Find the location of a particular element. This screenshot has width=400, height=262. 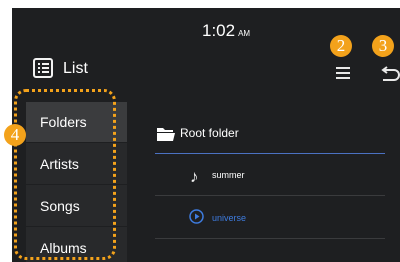

list-icon is located at coordinates (43, 68).